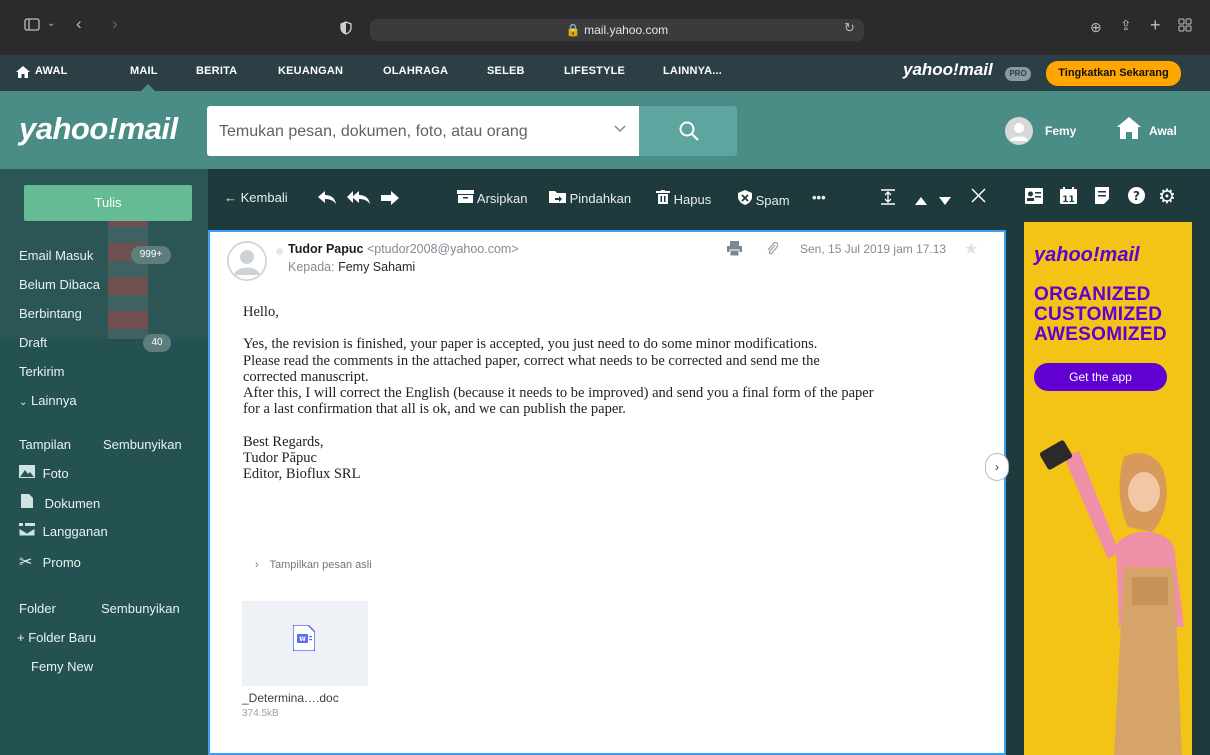 This screenshot has height=755, width=1210. What do you see at coordinates (945, 200) in the screenshot?
I see `next-message-icon` at bounding box center [945, 200].